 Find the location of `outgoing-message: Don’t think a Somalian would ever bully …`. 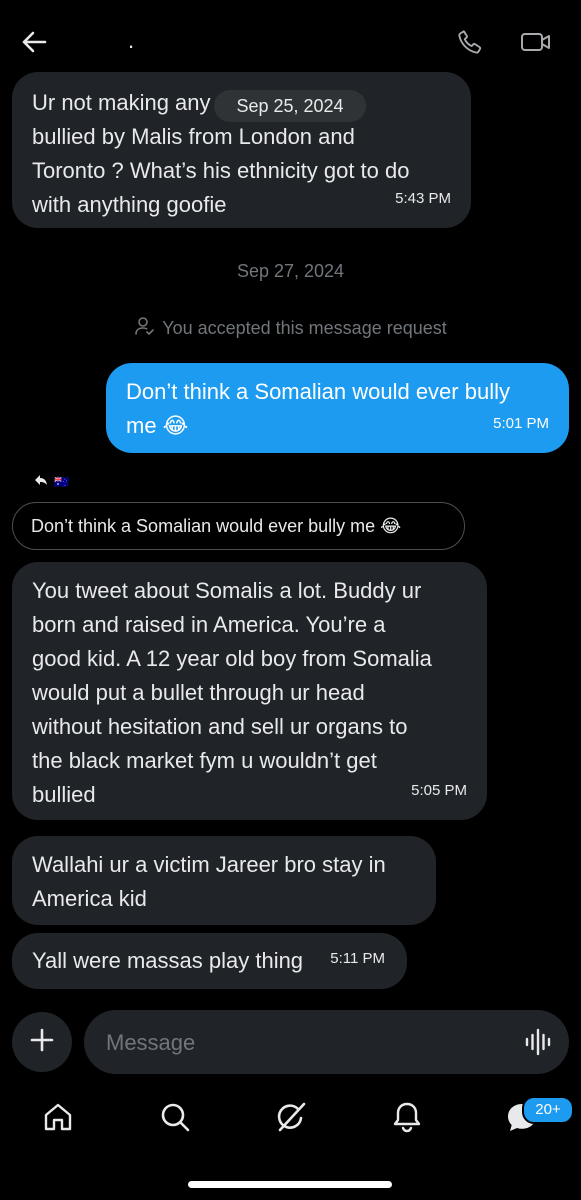

outgoing-message: Don’t think a Somalian would ever bully … is located at coordinates (337, 408).